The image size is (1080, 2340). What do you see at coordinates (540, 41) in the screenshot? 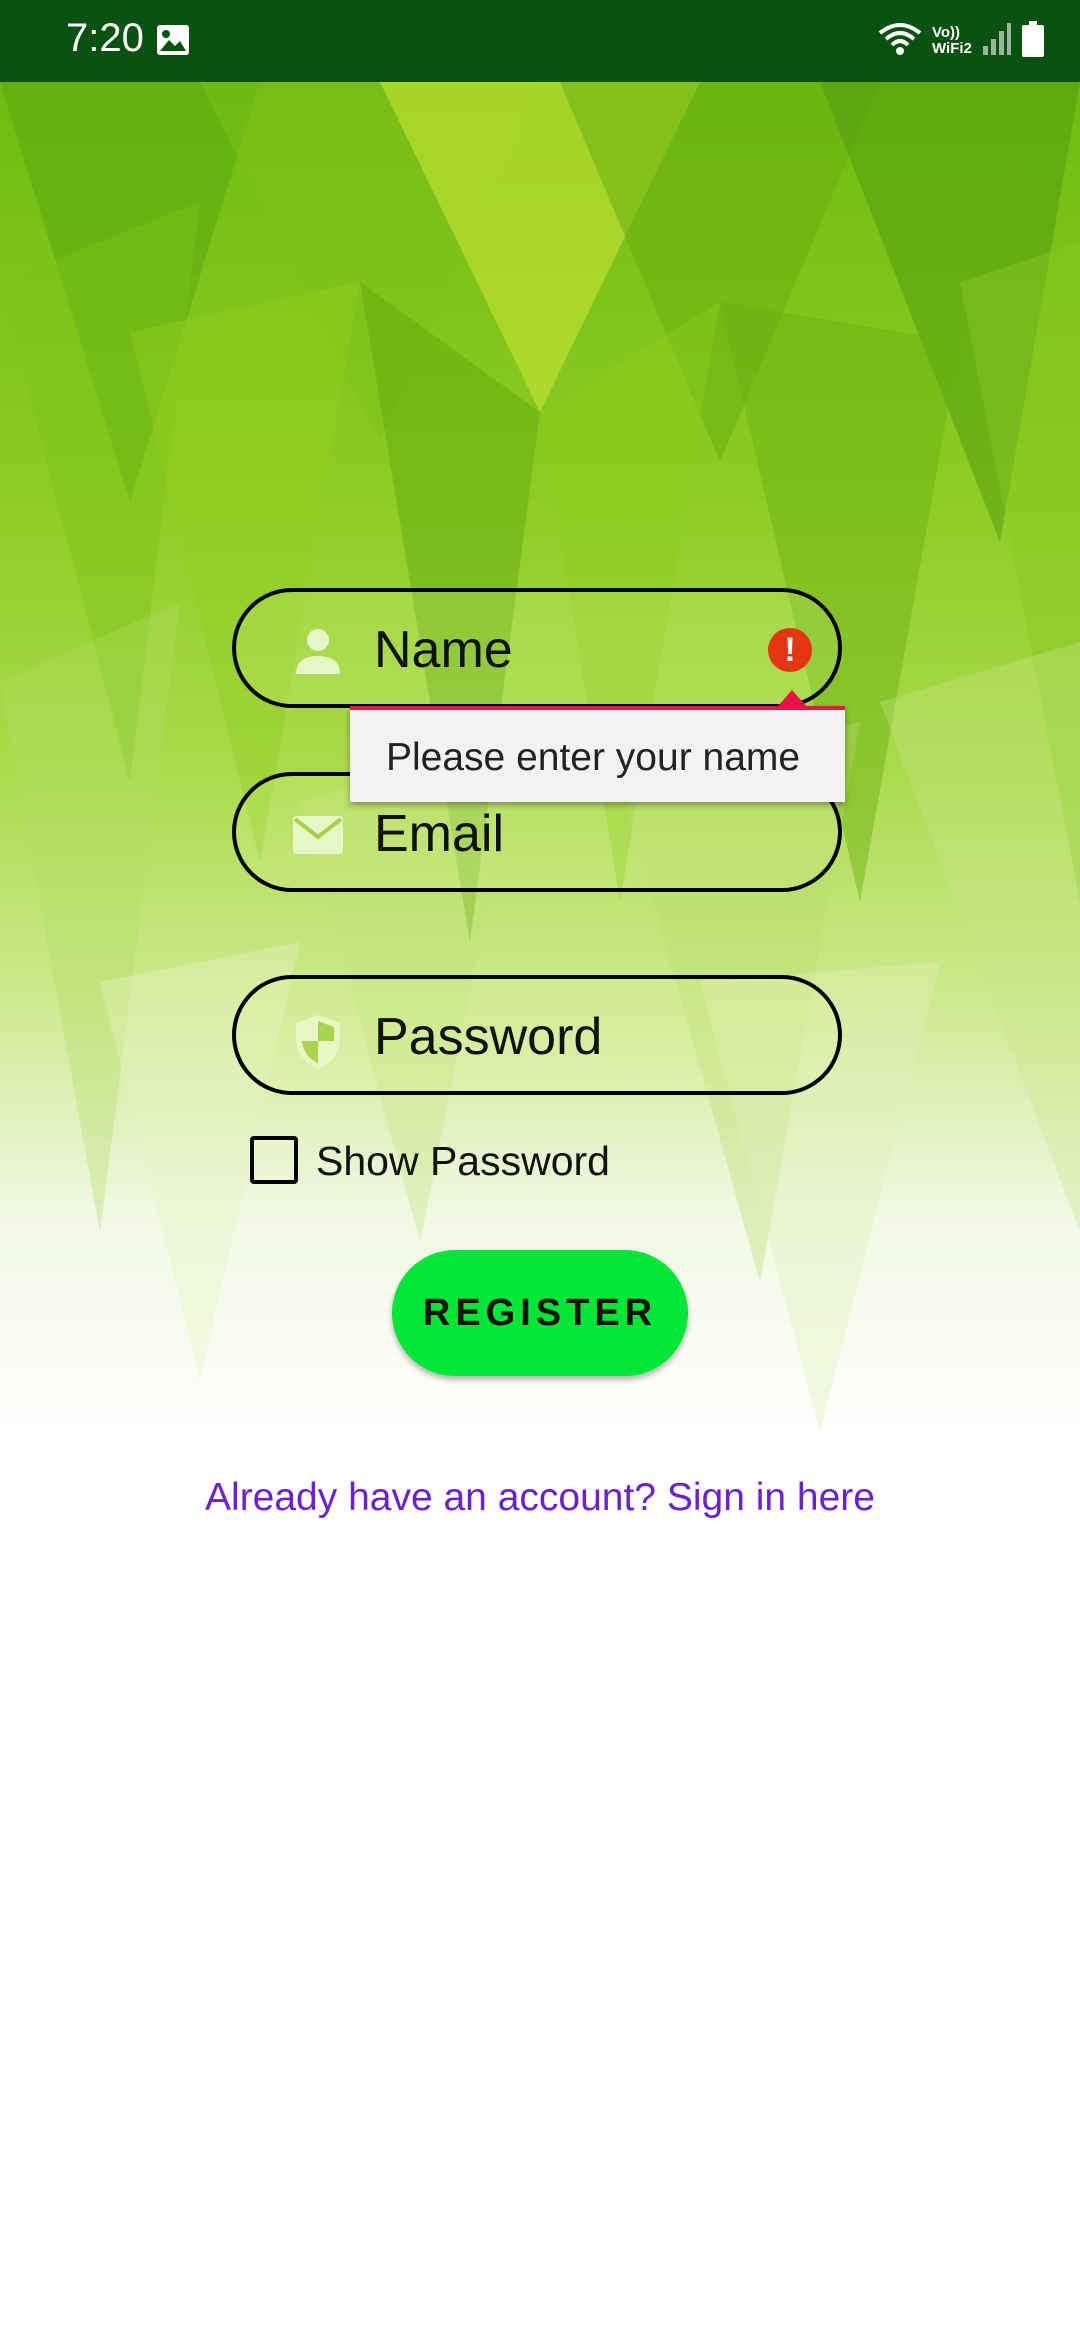
I see `status-bar: 7:20 Vo)) WiFi2` at bounding box center [540, 41].